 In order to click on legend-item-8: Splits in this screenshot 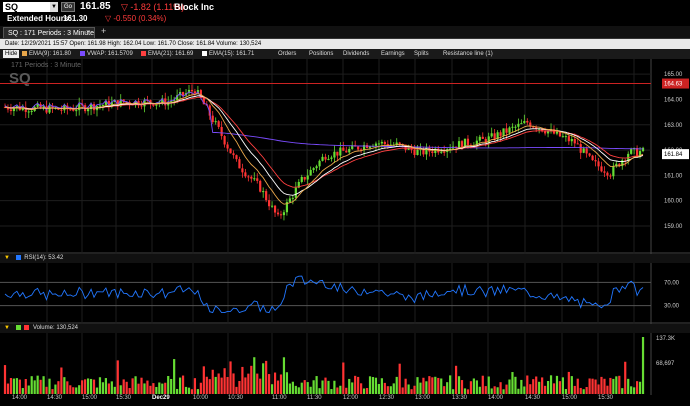, I will do `click(421, 54)`.